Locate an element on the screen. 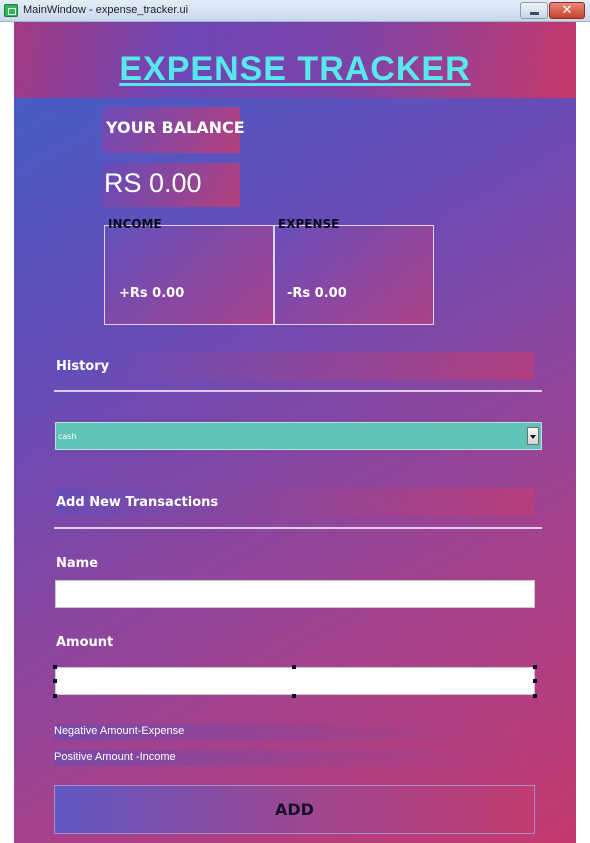  window-title: MainWindow - expense_tracker.ui is located at coordinates (106, 10).